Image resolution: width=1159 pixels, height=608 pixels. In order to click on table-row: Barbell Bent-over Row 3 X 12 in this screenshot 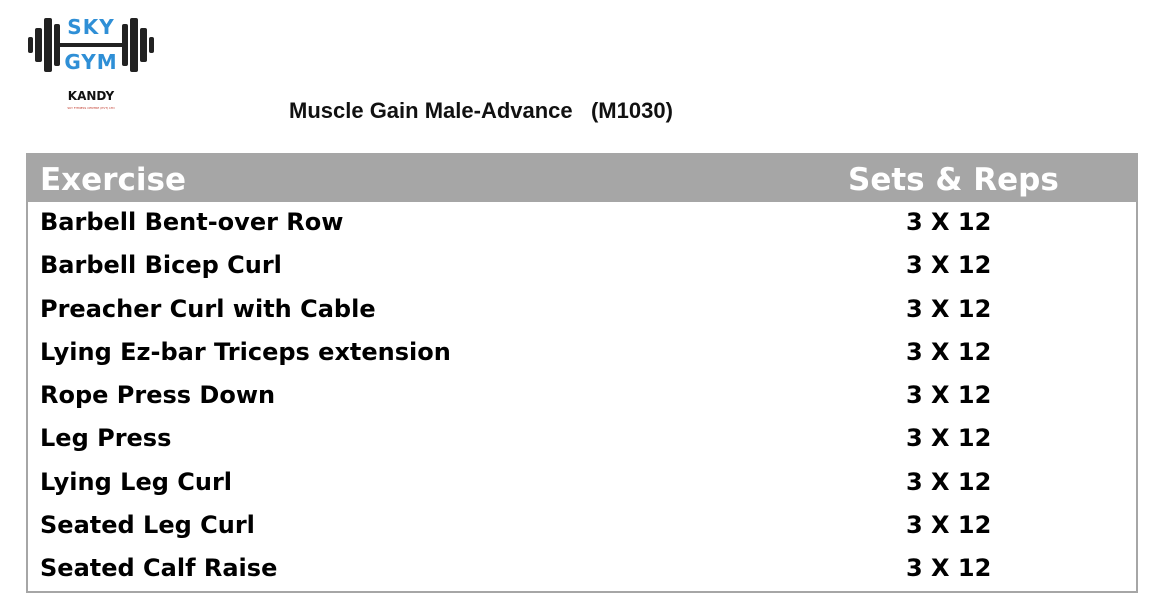, I will do `click(582, 223)`.